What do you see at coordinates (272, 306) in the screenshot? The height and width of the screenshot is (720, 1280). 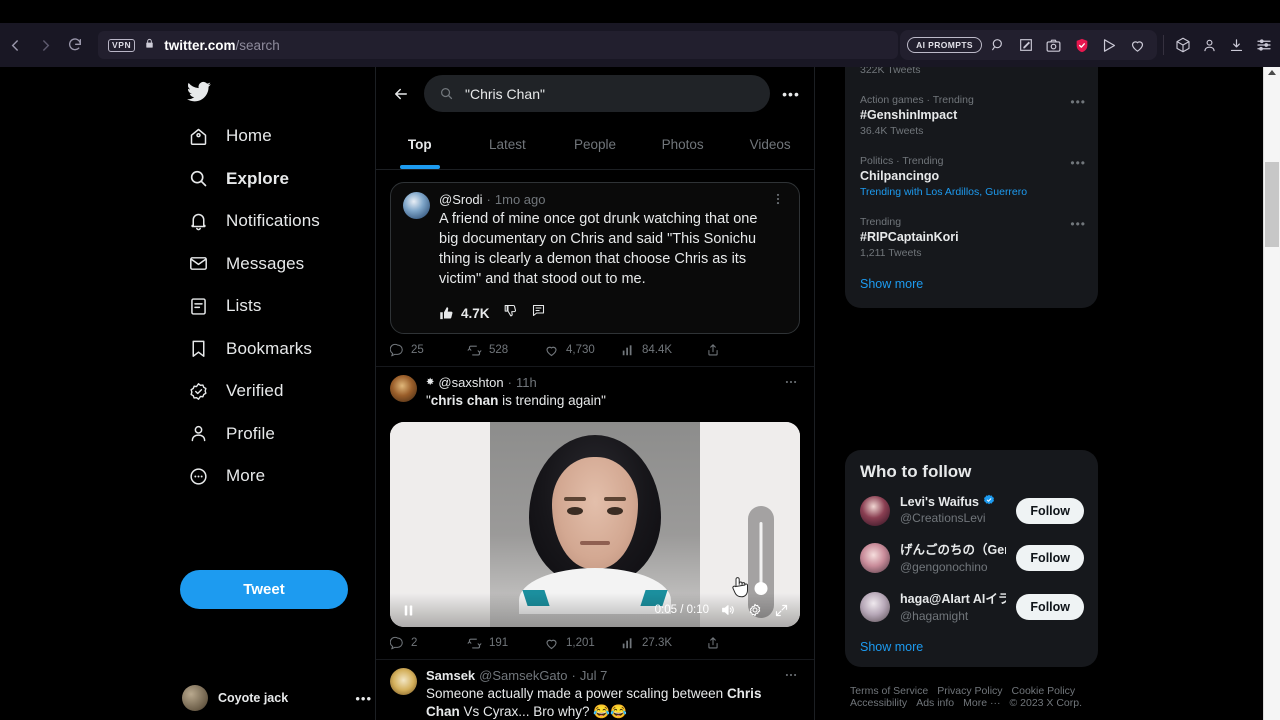 I see `sidebar-item-lists: Lists` at bounding box center [272, 306].